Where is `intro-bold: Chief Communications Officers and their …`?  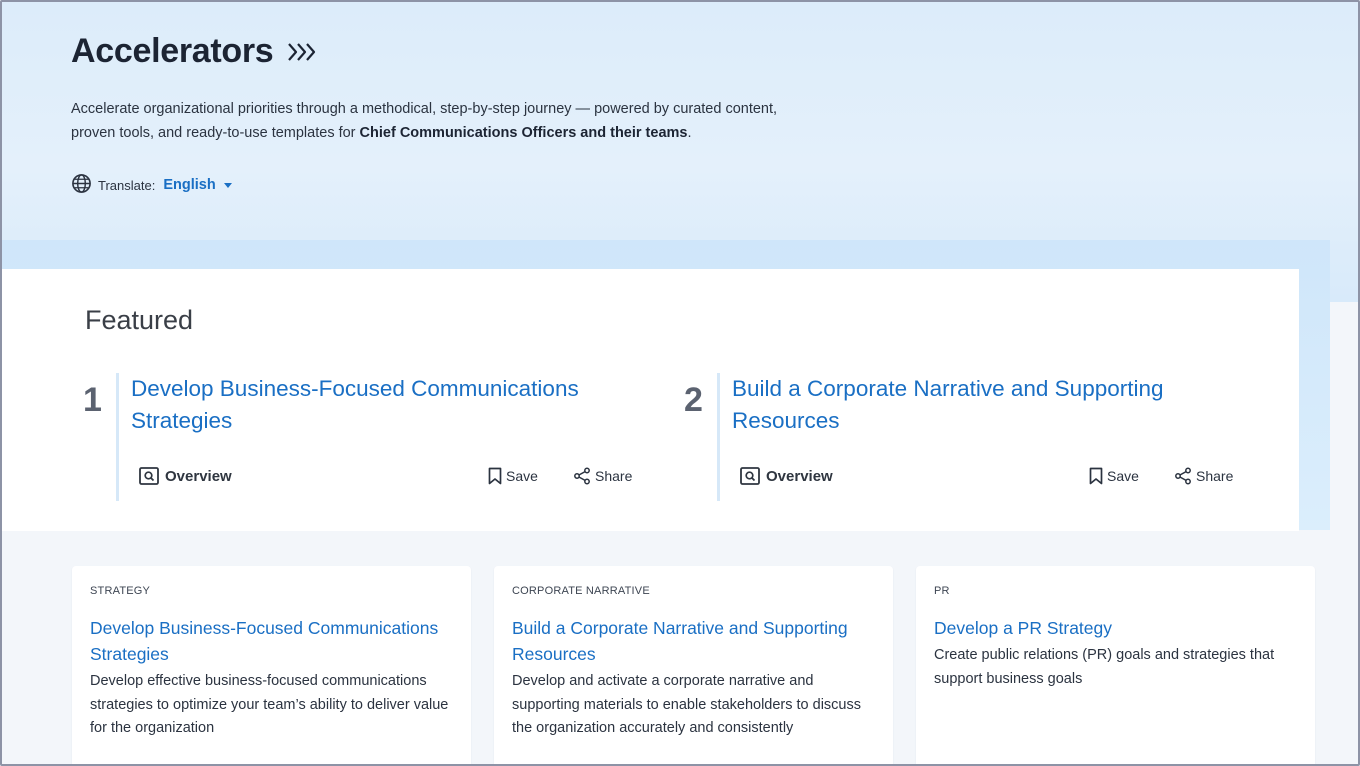 intro-bold: Chief Communications Officers and their … is located at coordinates (523, 133).